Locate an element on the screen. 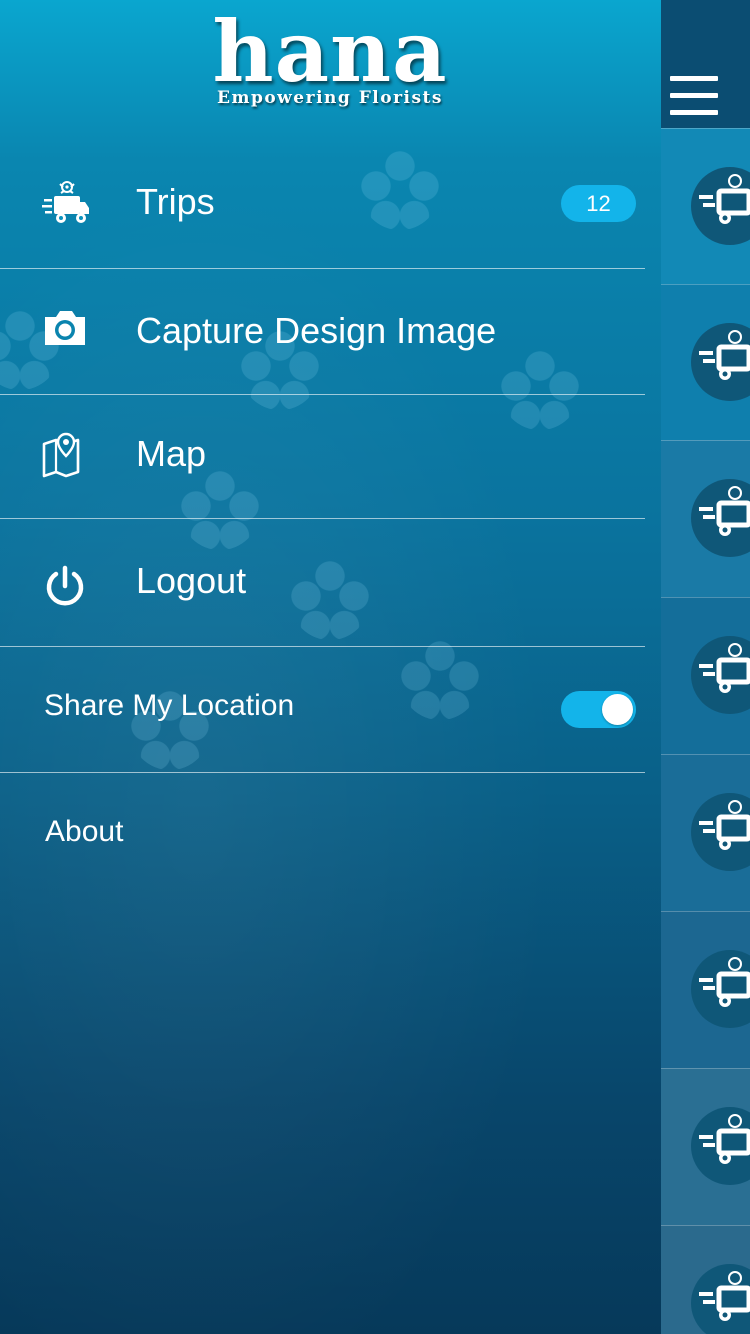  hamburger-menu-icon is located at coordinates (694, 96).